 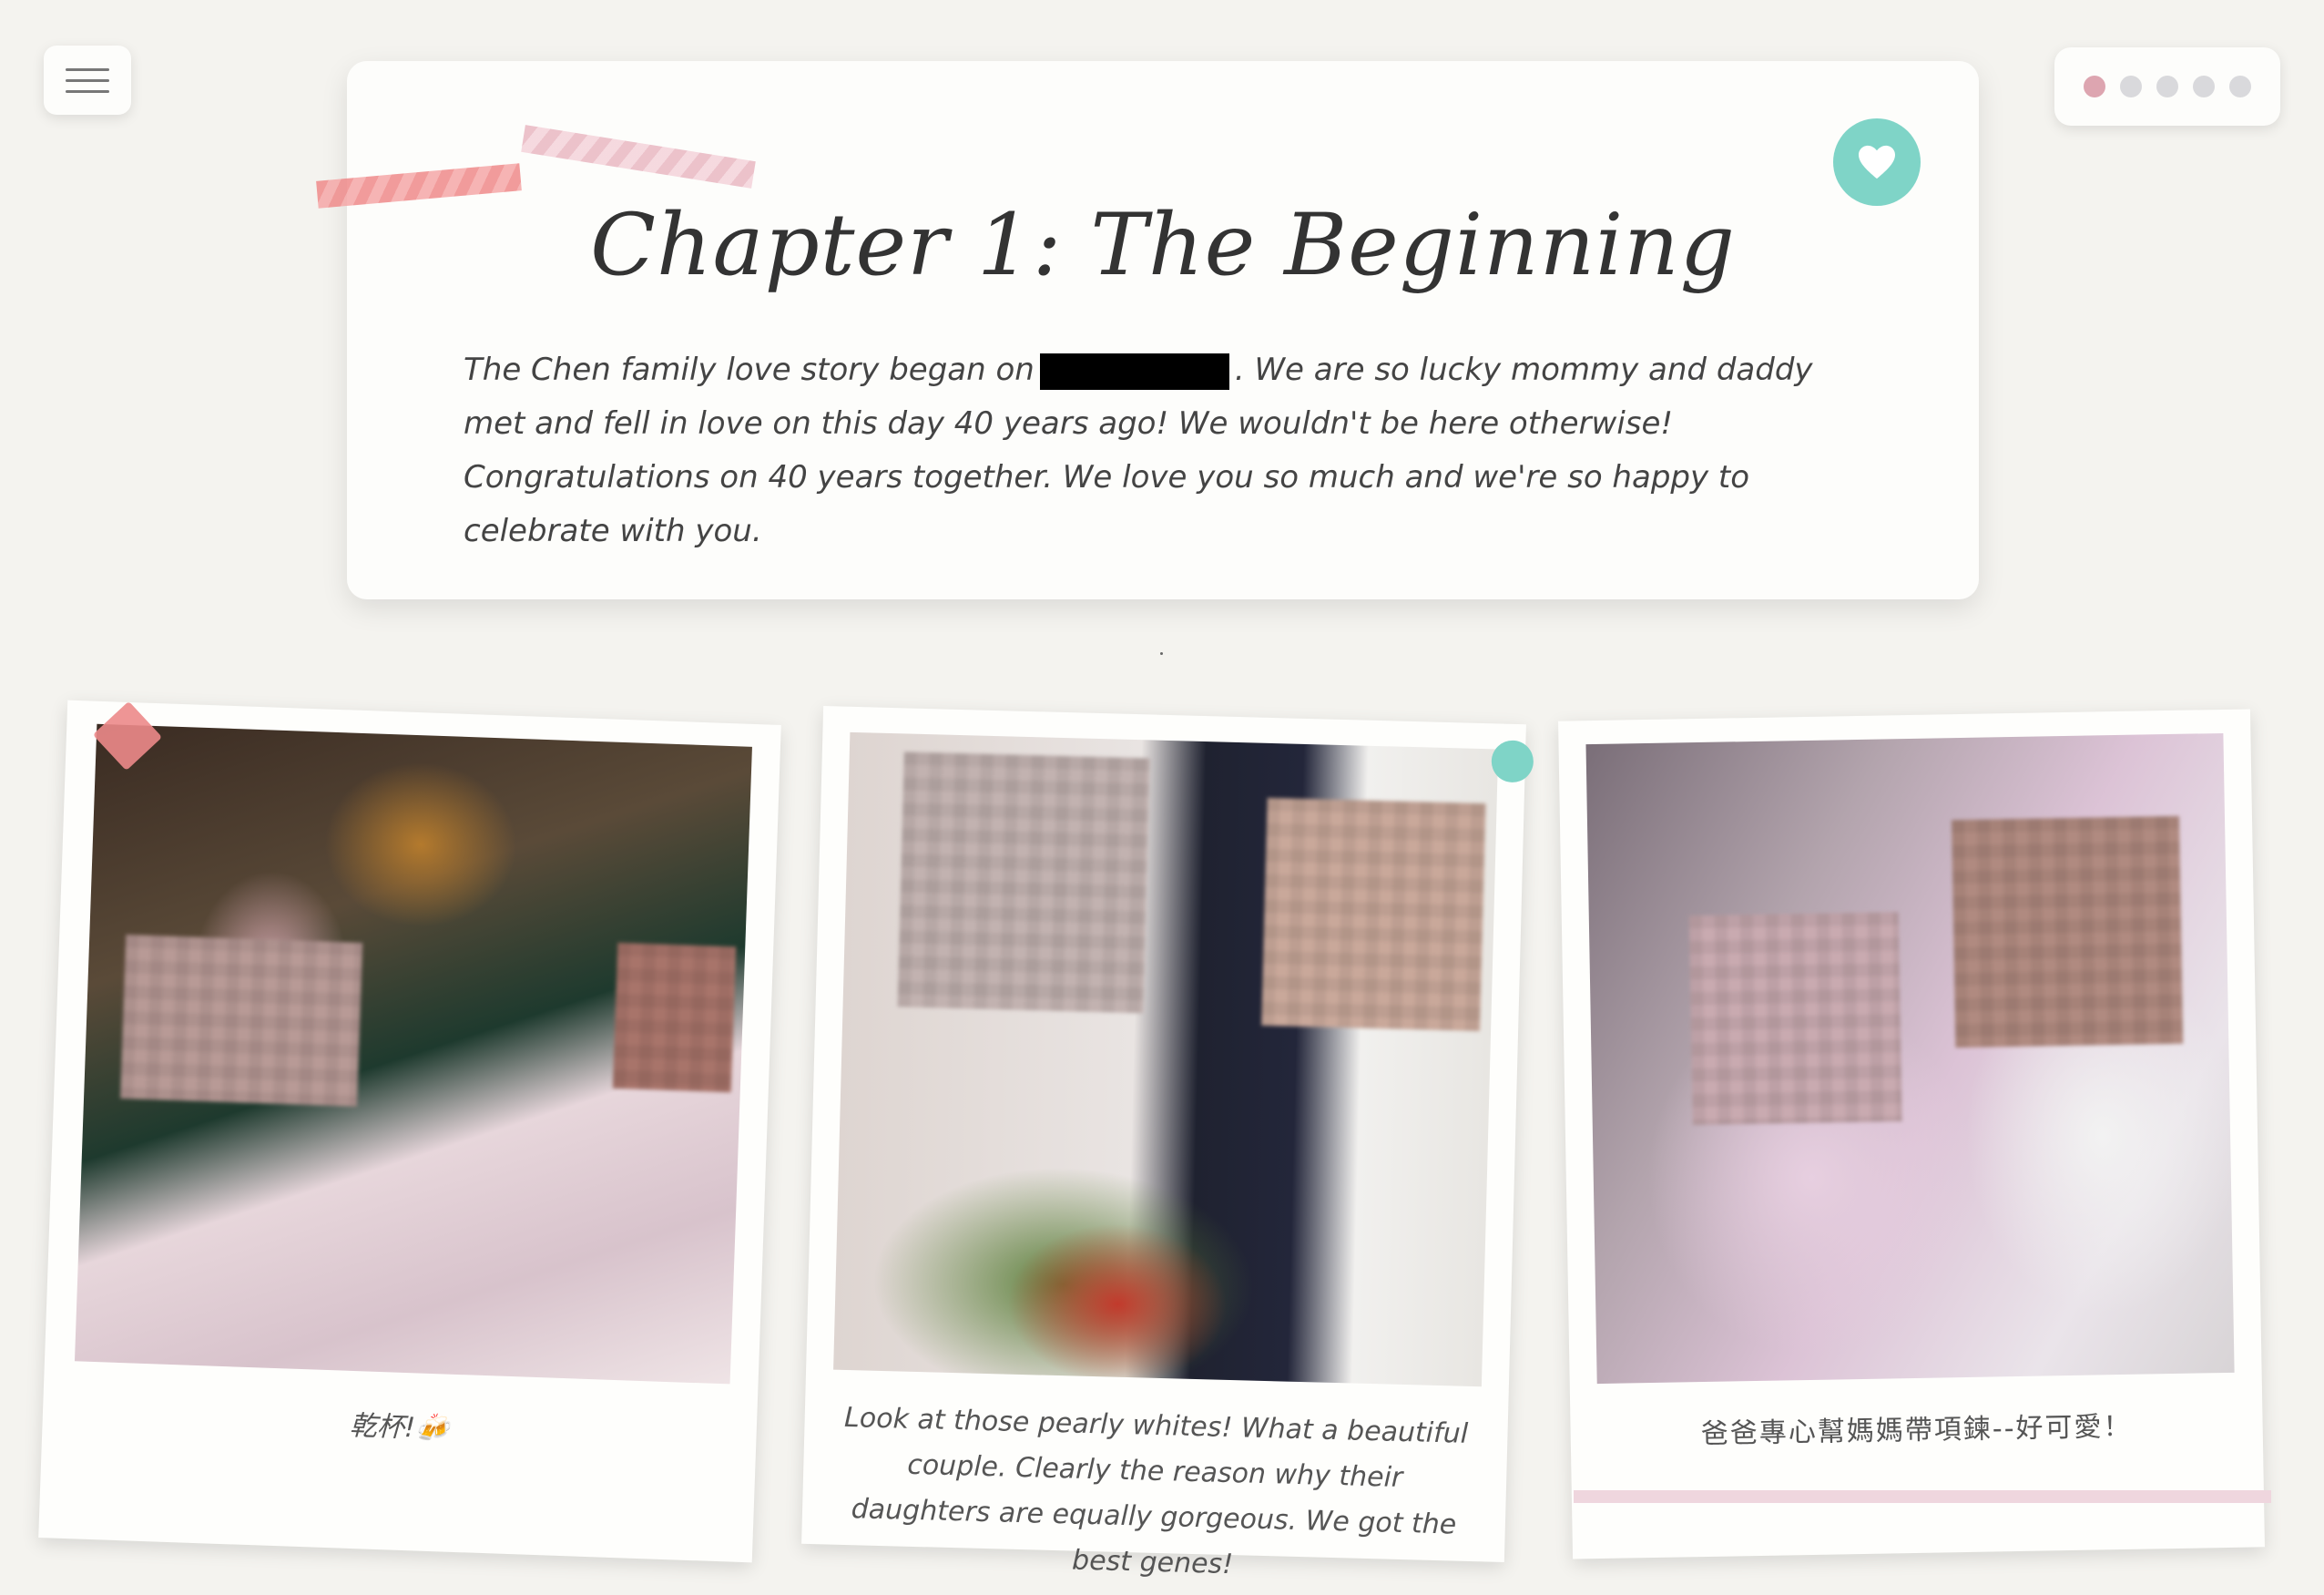 I want to click on photo-caption: 乾杯!🍻, so click(x=399, y=1427).